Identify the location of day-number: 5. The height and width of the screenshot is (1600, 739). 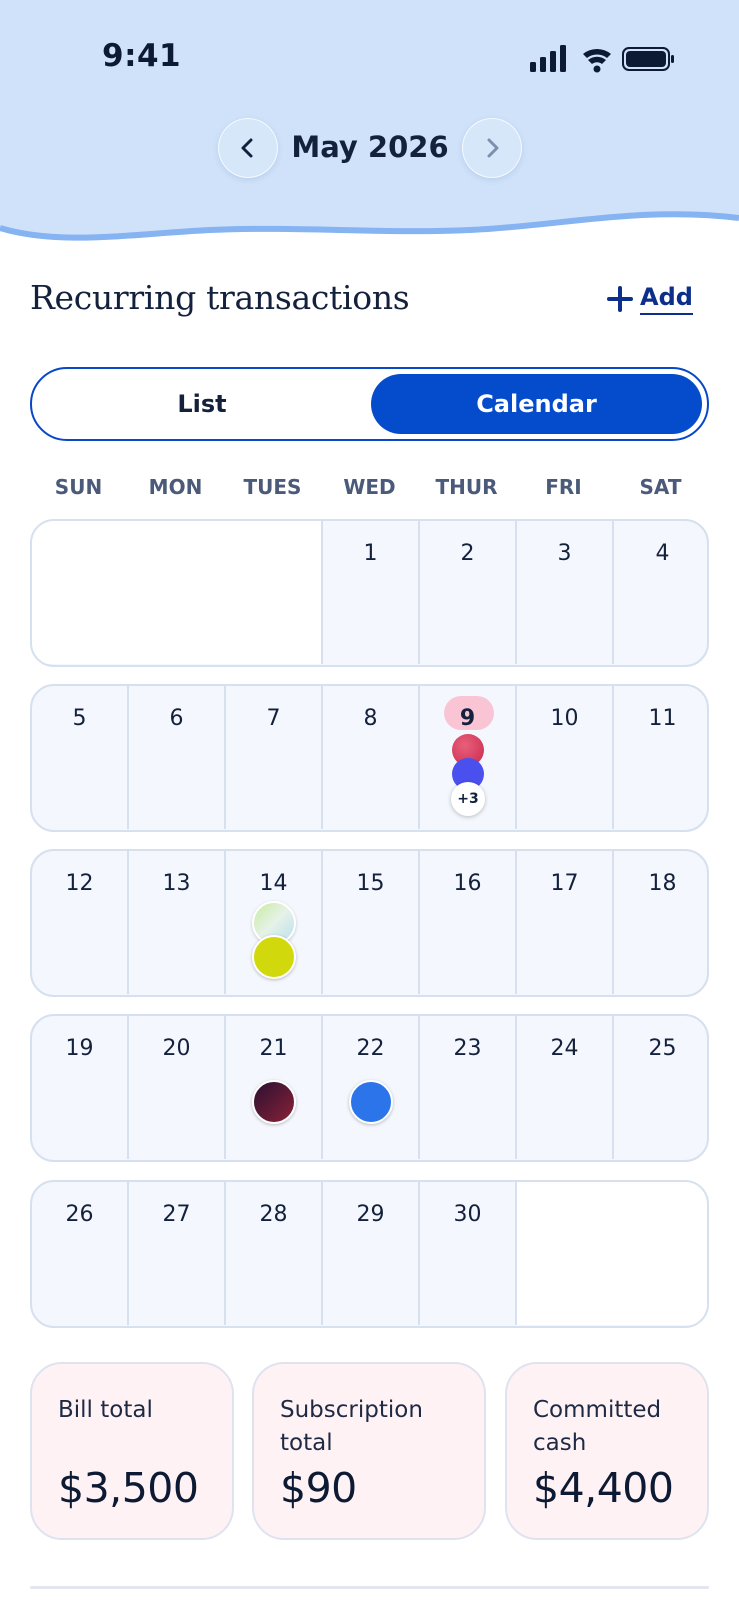
(79, 718).